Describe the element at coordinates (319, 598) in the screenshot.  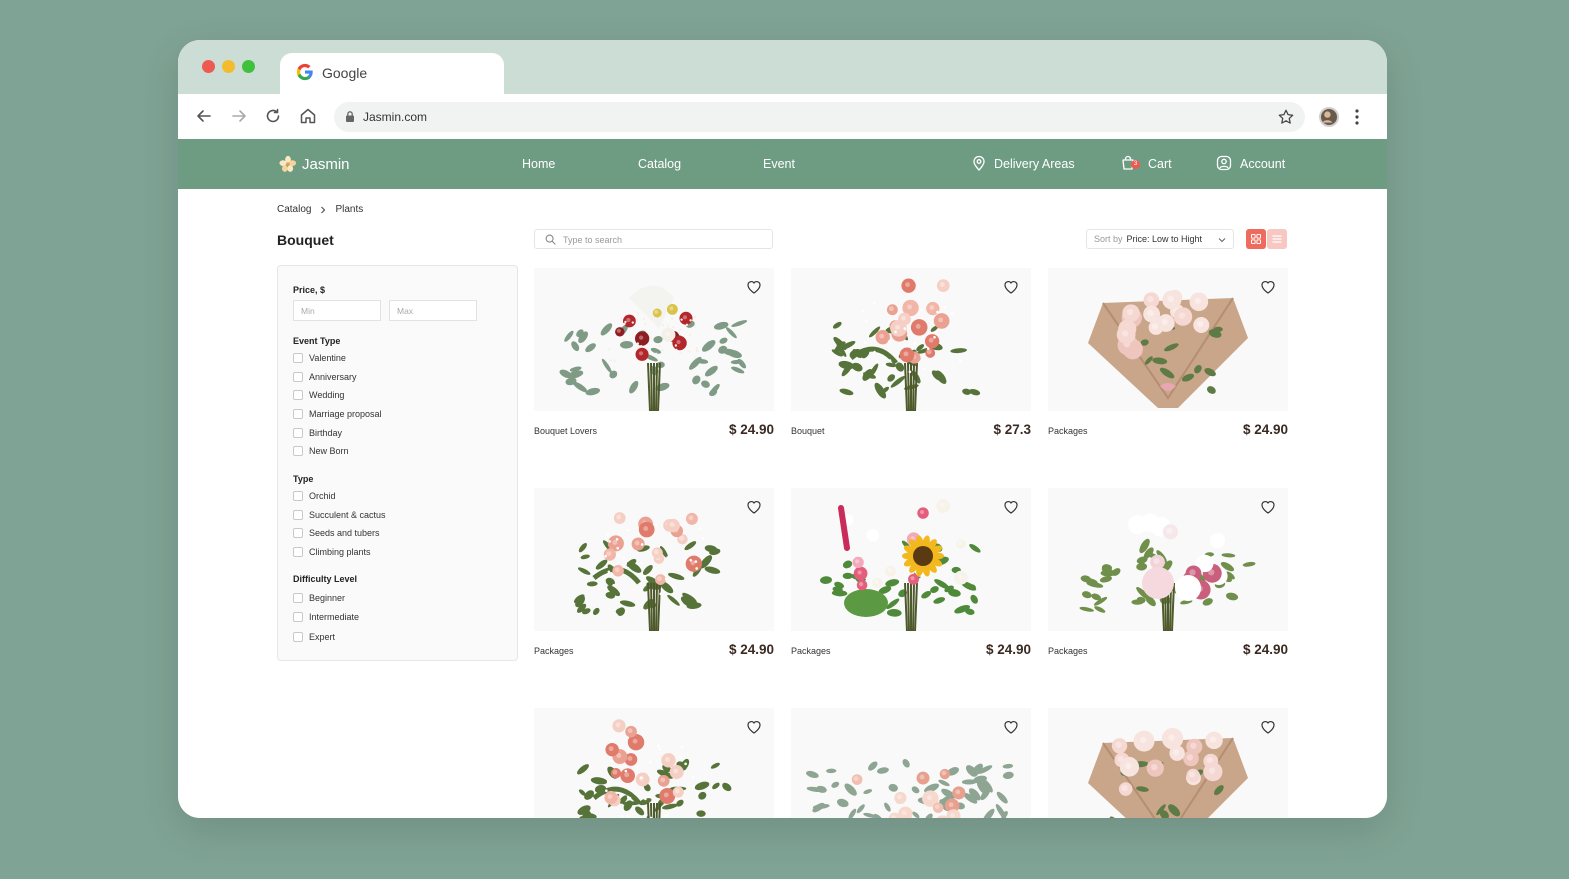
I see `checkbox-beginner: Beginner` at that location.